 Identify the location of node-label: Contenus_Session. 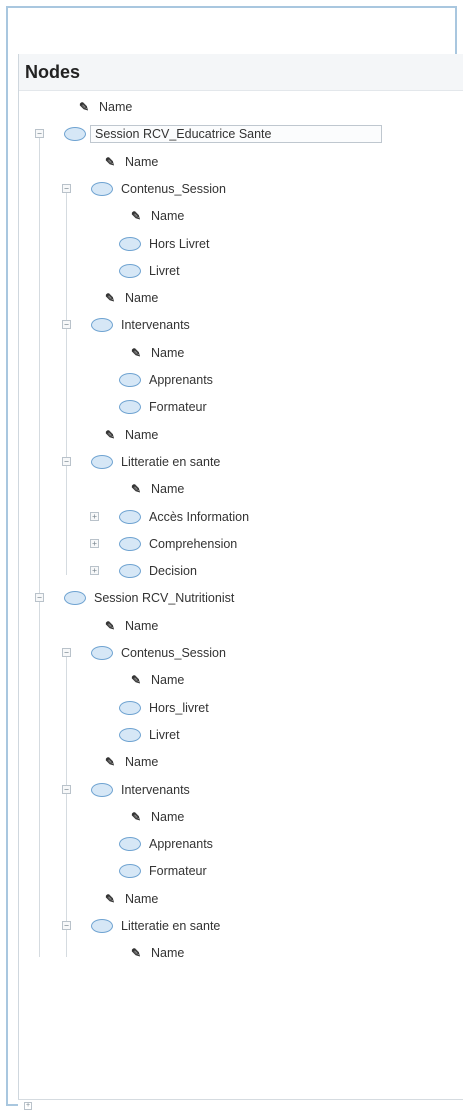
(173, 188).